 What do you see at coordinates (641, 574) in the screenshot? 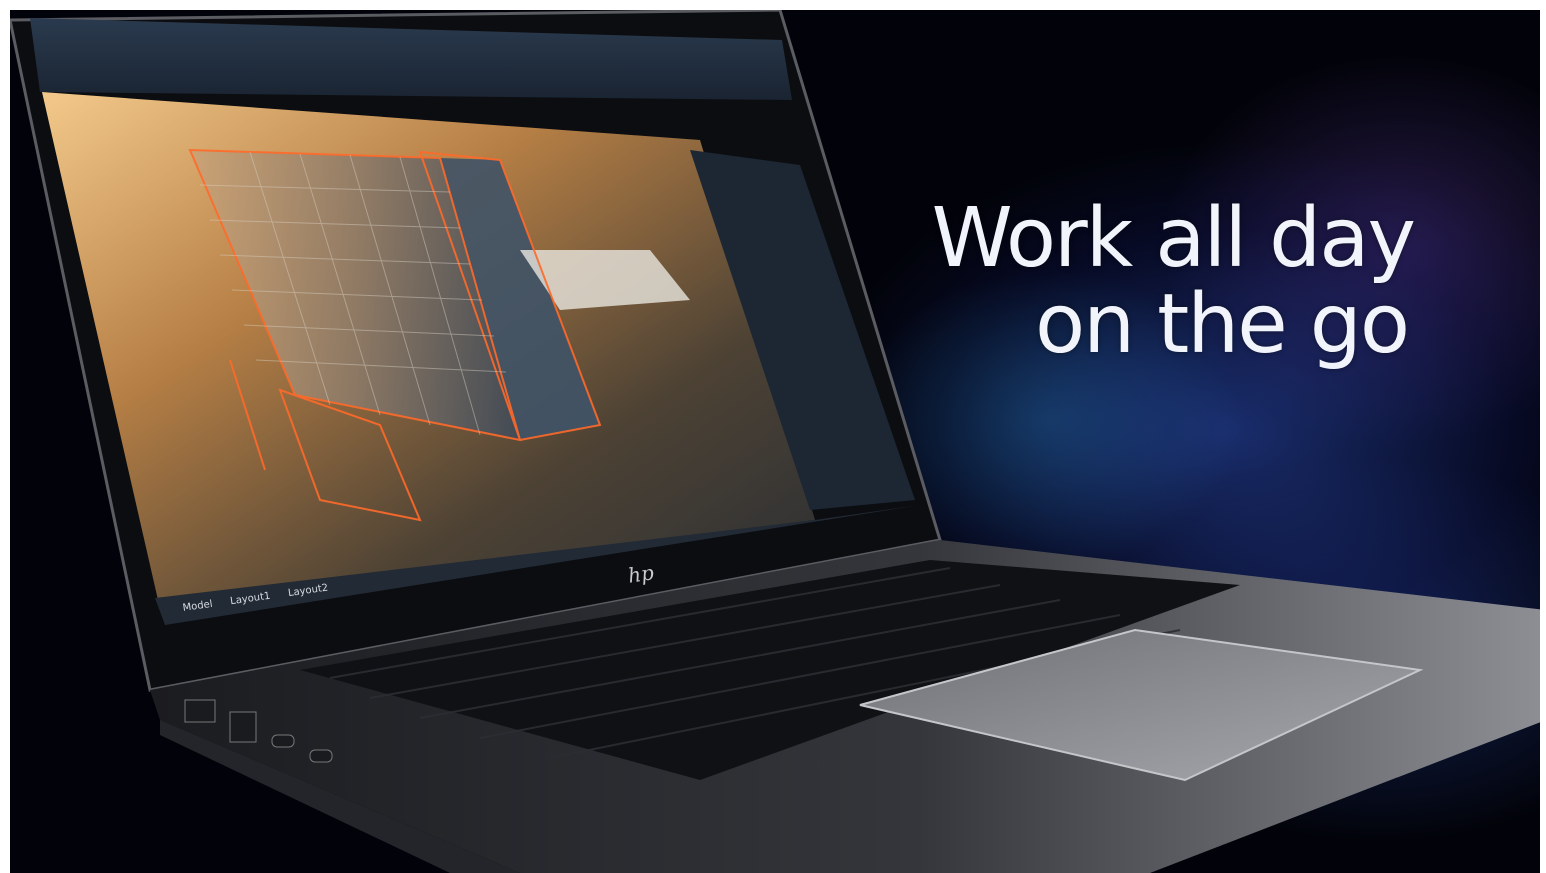
I see `hp-logo: hp` at bounding box center [641, 574].